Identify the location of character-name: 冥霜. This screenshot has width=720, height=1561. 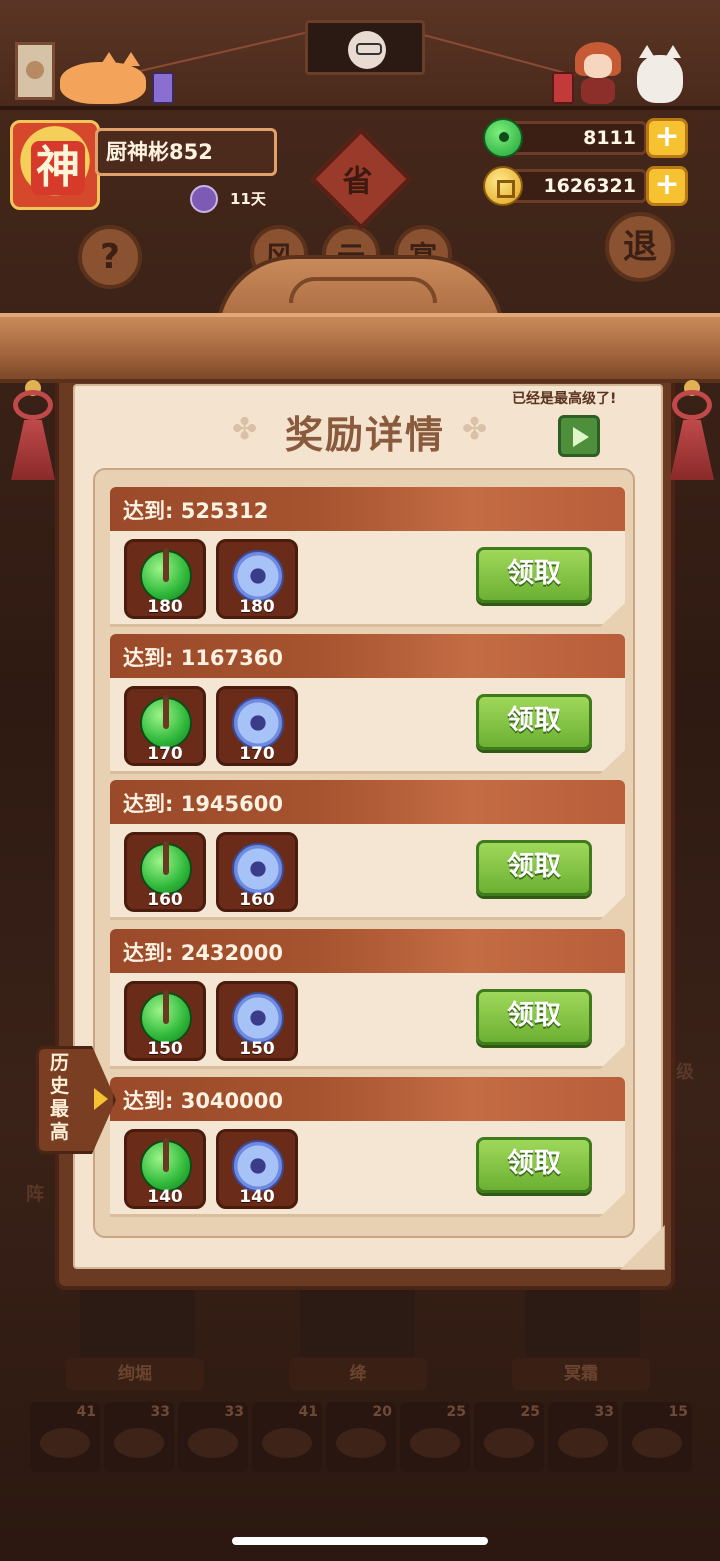
(581, 1374).